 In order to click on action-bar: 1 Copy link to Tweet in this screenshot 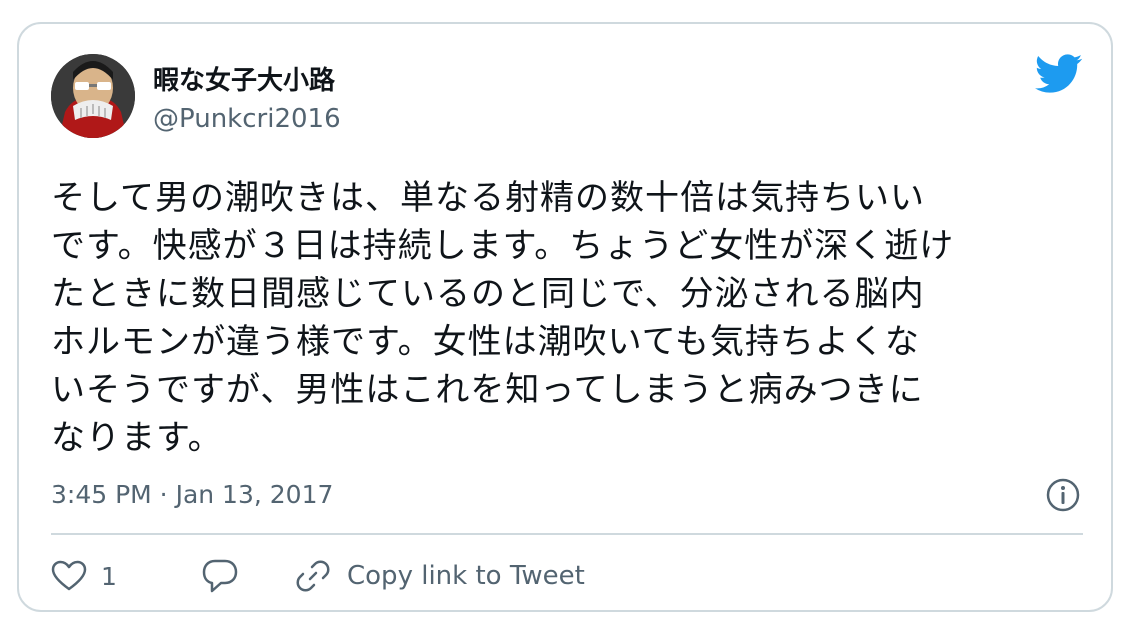, I will do `click(451, 576)`.